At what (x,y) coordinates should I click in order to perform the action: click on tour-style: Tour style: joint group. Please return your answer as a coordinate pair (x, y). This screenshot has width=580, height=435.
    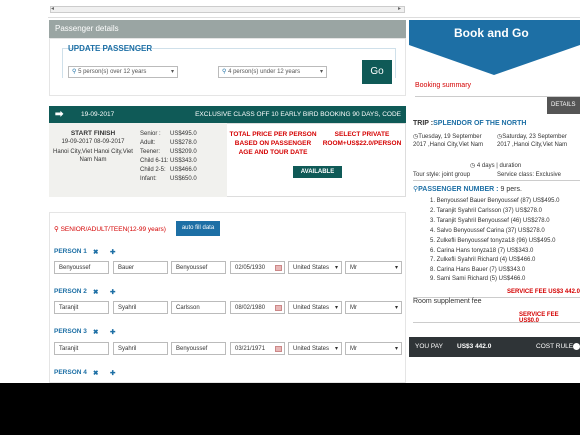
    Looking at the image, I should click on (442, 175).